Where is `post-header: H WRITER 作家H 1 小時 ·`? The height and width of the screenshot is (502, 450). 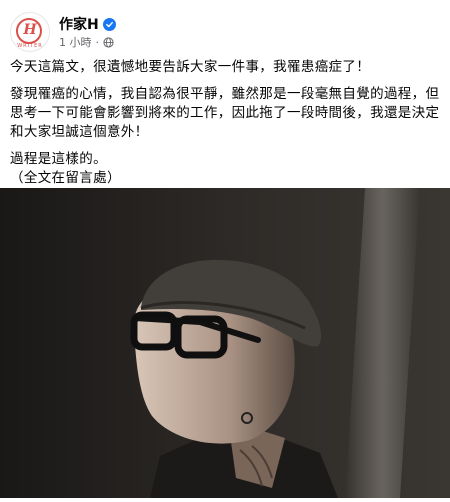 post-header: H WRITER 作家H 1 小時 · is located at coordinates (63, 32).